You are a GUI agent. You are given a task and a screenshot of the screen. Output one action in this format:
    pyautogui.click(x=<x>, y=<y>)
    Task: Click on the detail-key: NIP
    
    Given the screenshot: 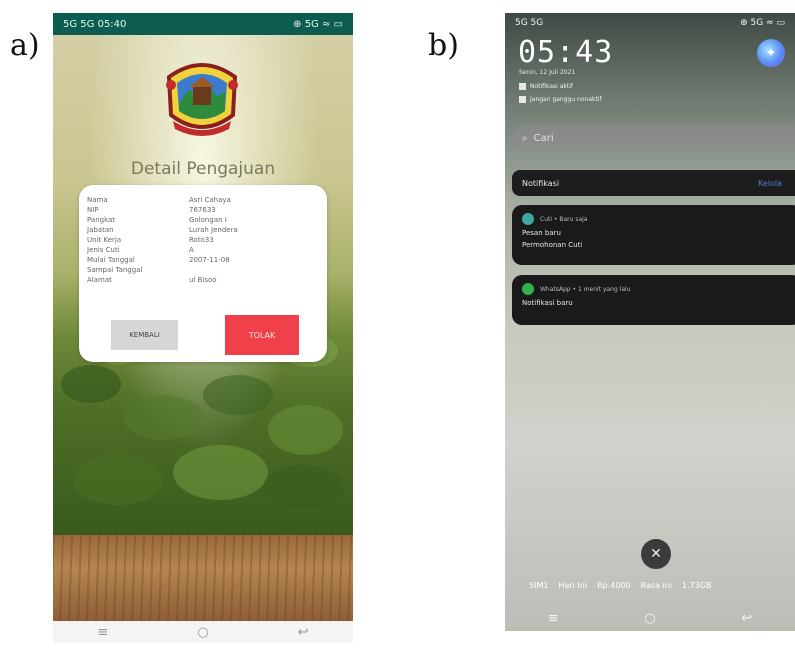 What is the action you would take?
    pyautogui.click(x=93, y=210)
    